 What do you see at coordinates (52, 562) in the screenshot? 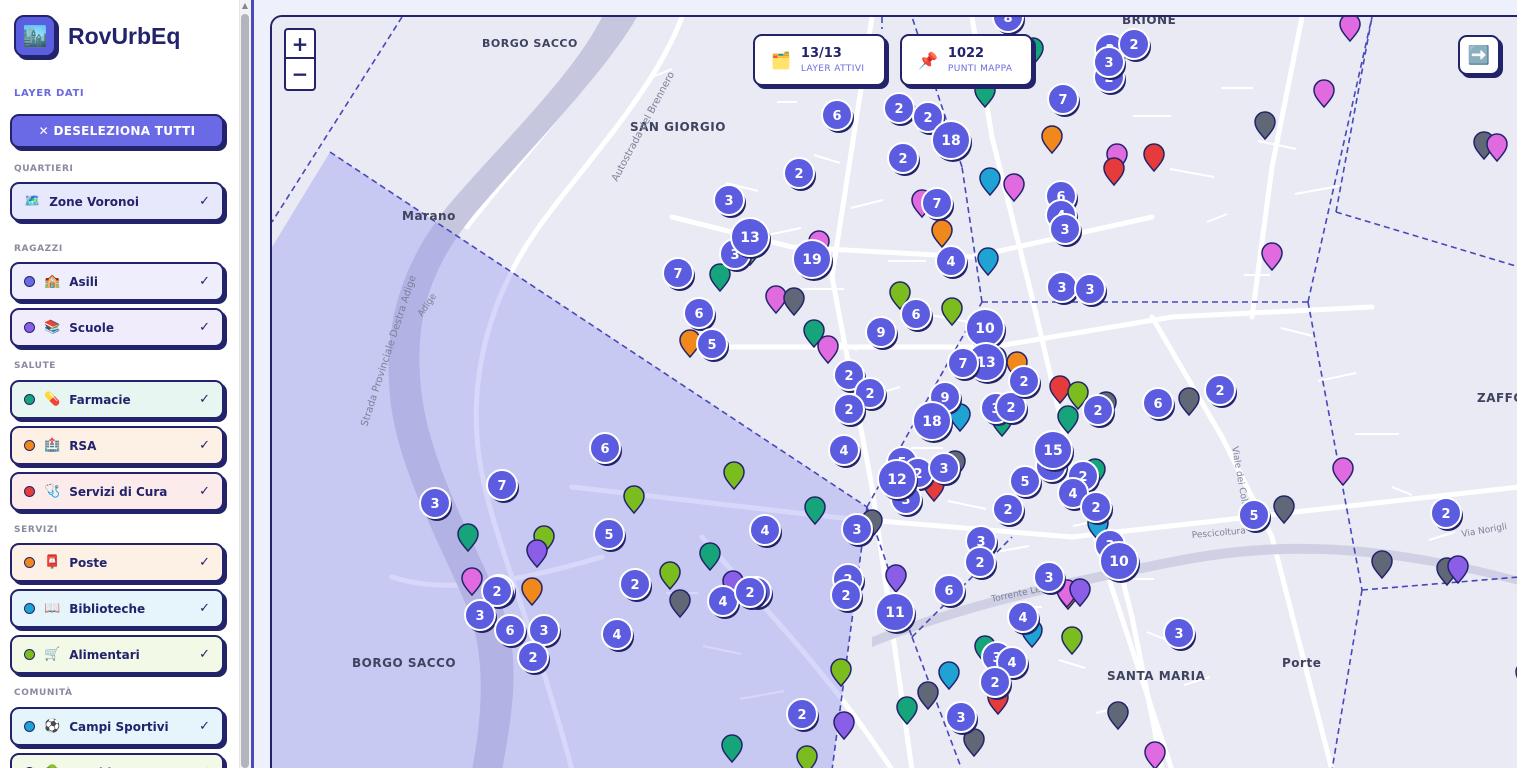
I see `layer-icon: 📮` at bounding box center [52, 562].